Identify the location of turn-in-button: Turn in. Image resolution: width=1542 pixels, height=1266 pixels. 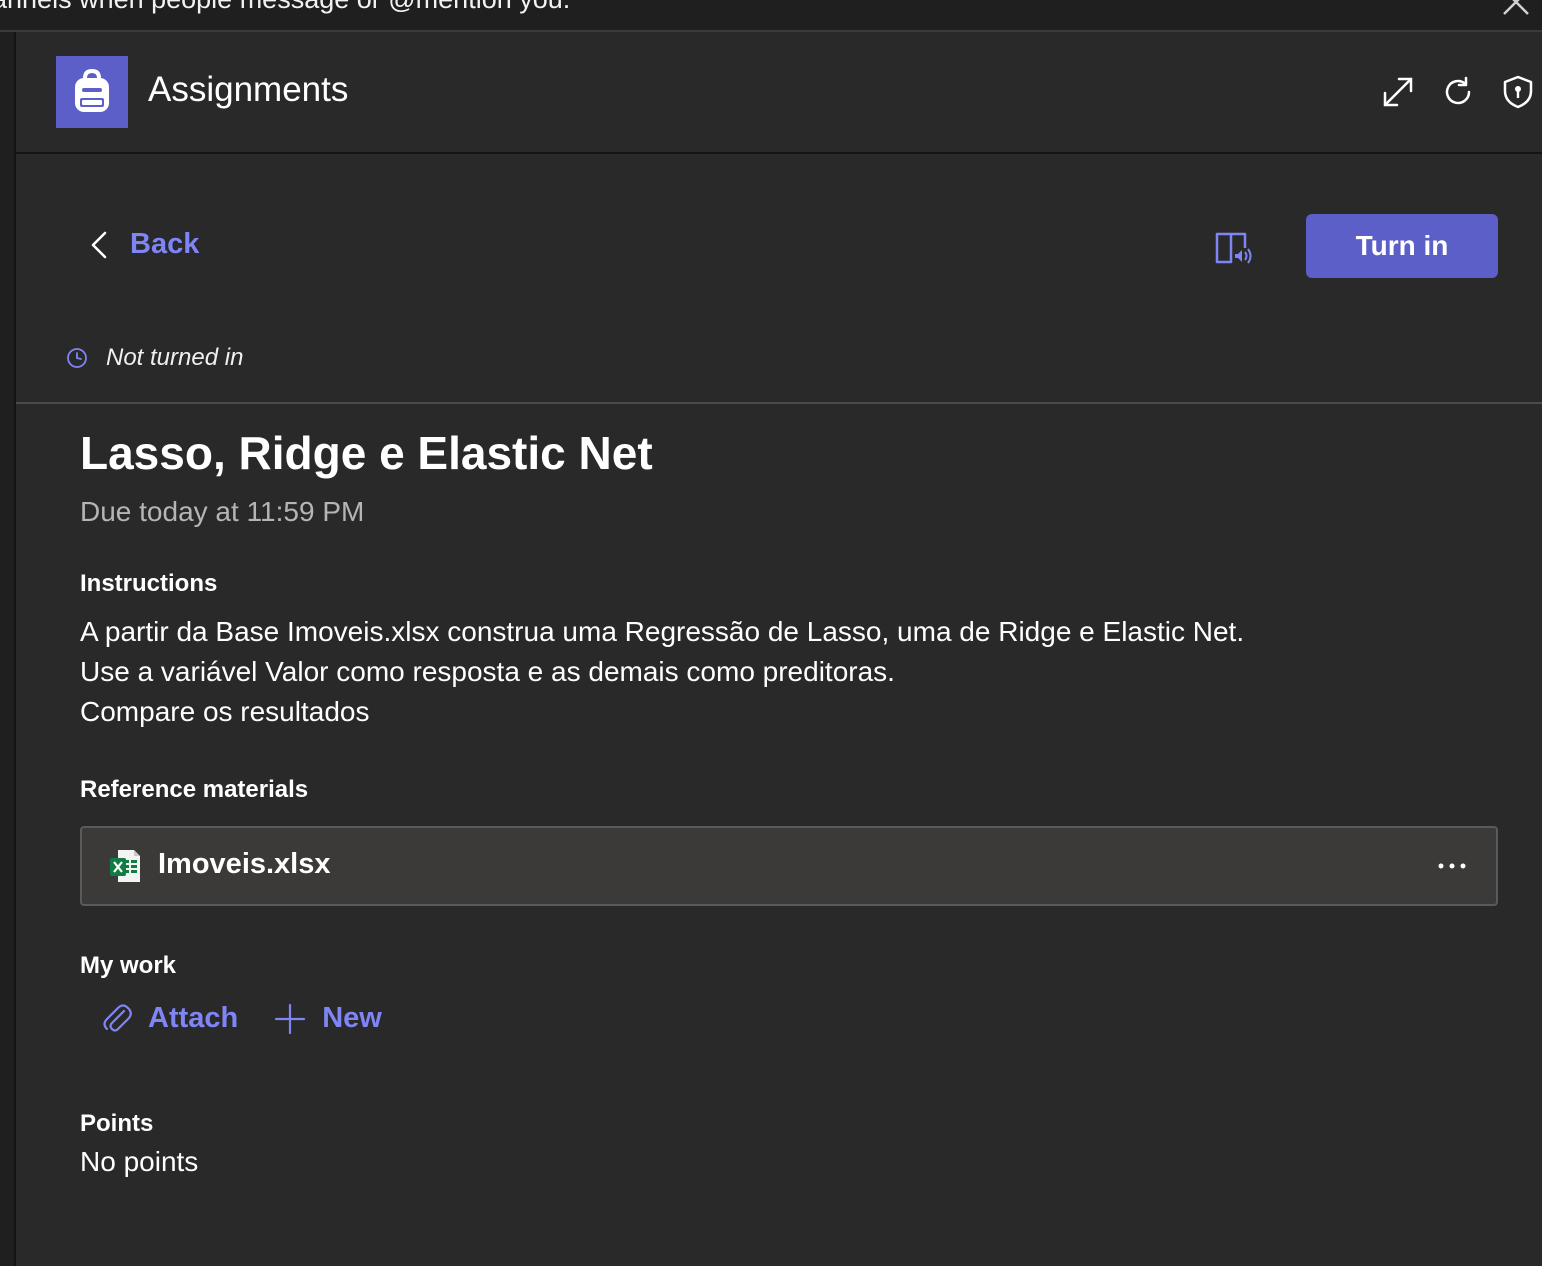
(1402, 246).